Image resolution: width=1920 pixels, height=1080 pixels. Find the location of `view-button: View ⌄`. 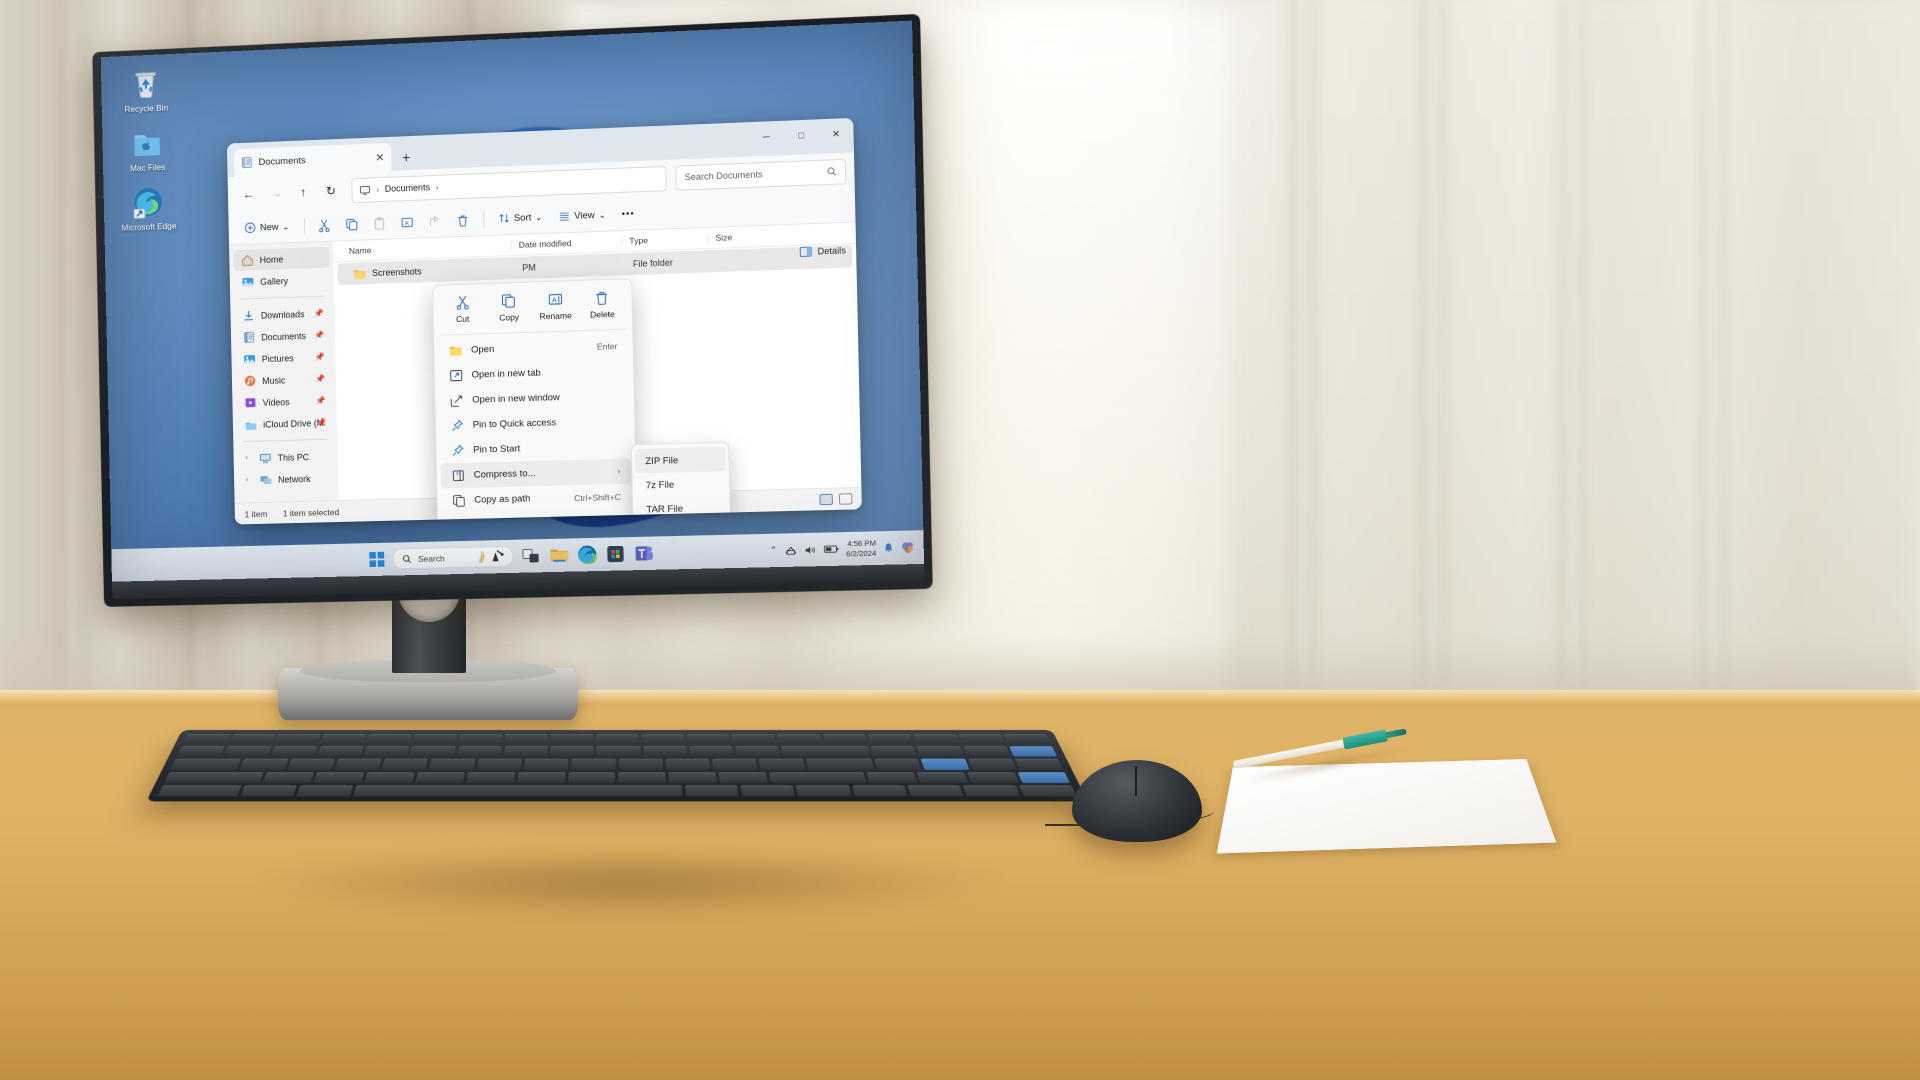

view-button: View ⌄ is located at coordinates (582, 215).